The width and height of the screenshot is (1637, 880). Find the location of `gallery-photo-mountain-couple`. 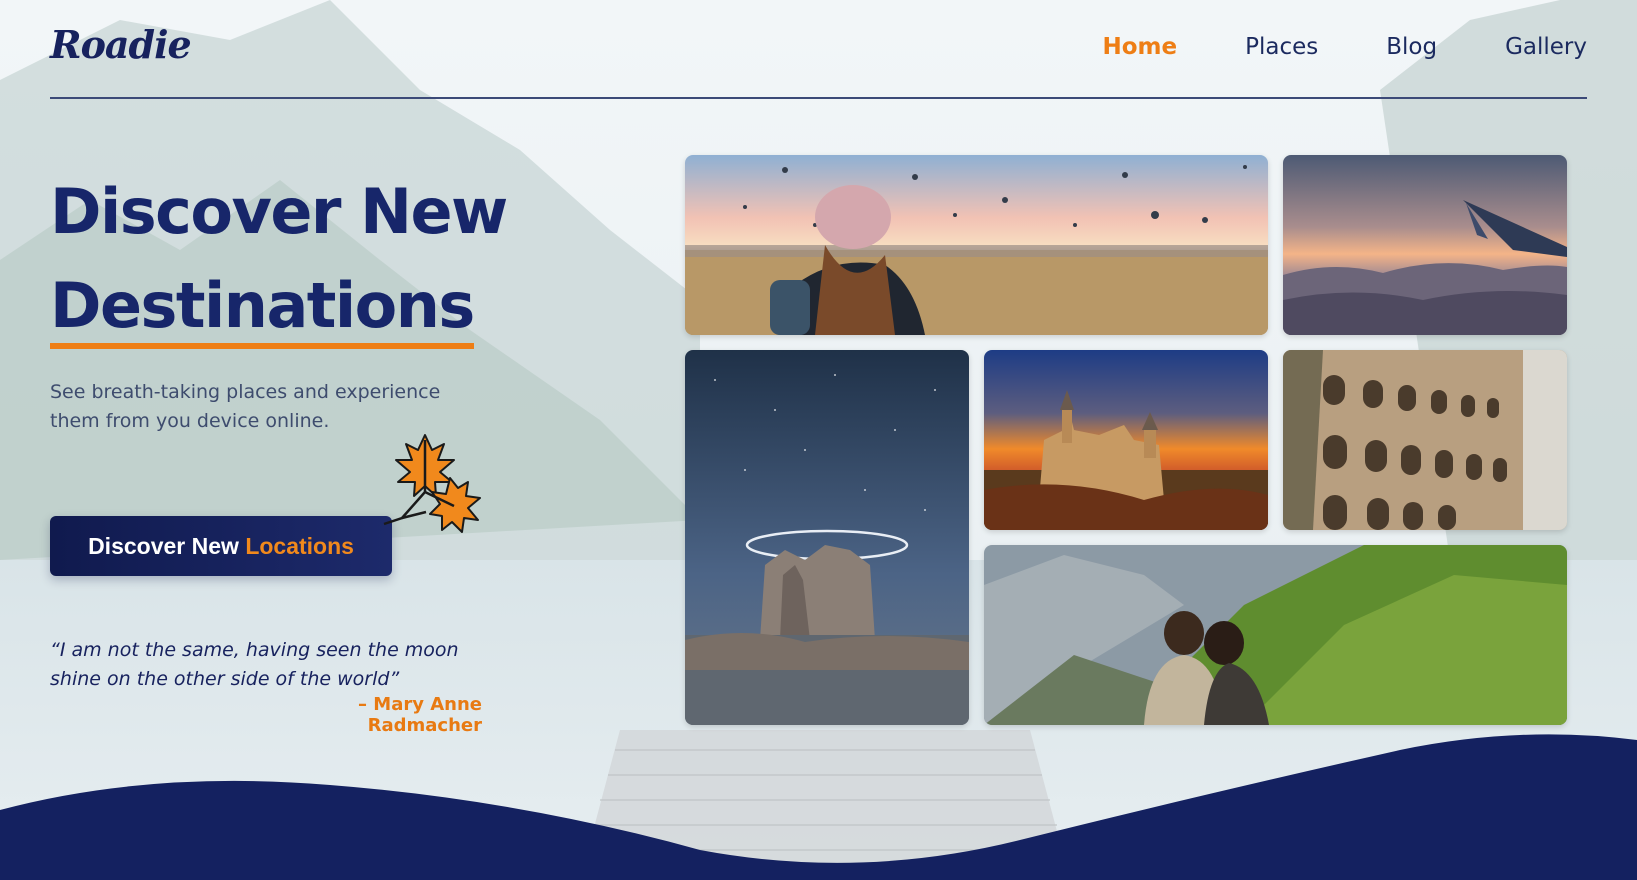

gallery-photo-mountain-couple is located at coordinates (1275, 635).